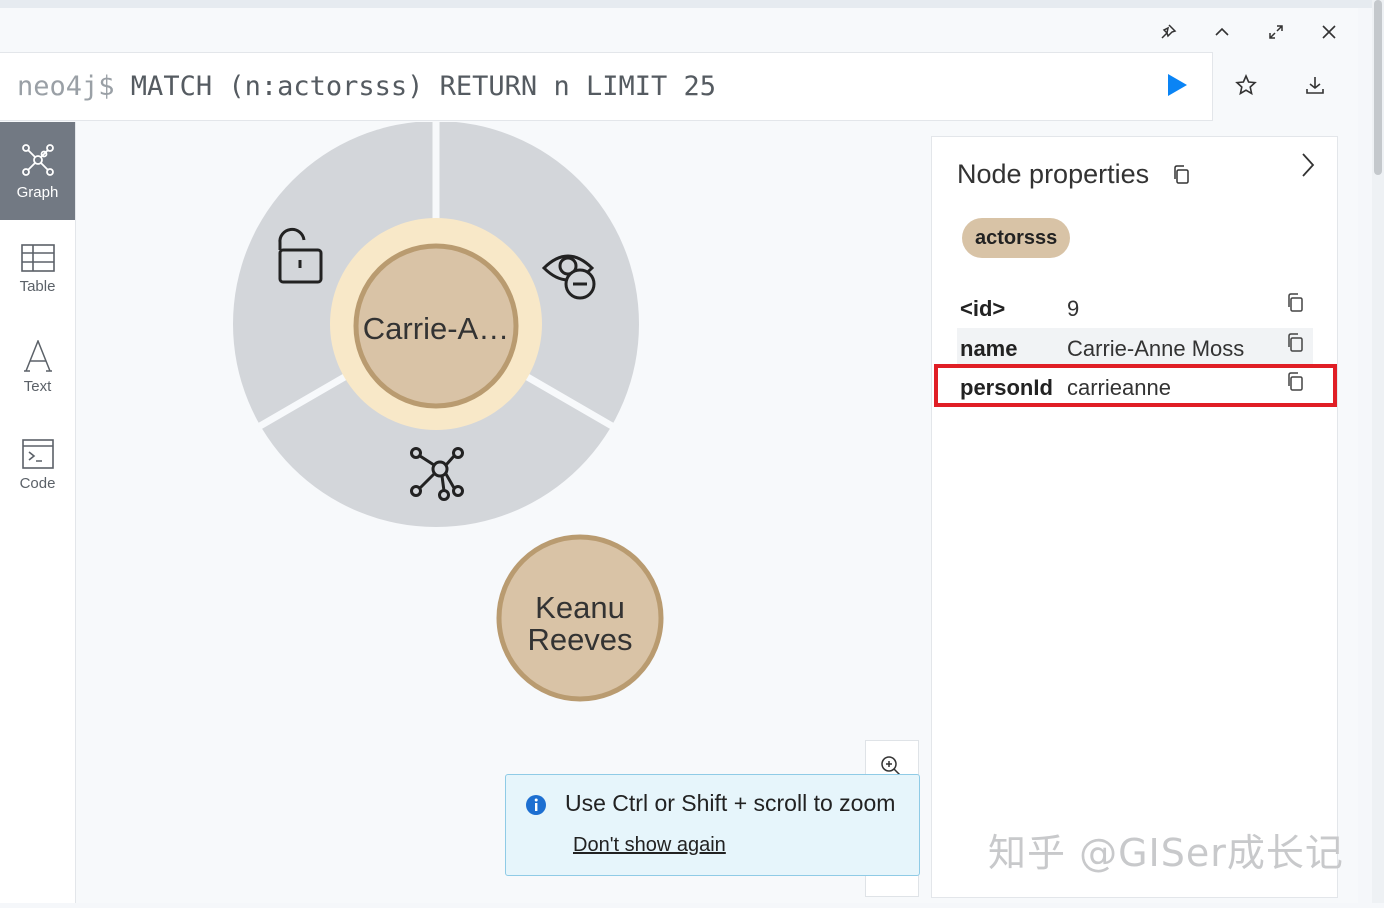  What do you see at coordinates (649, 845) in the screenshot?
I see `dont-show-again-link: Don't show again` at bounding box center [649, 845].